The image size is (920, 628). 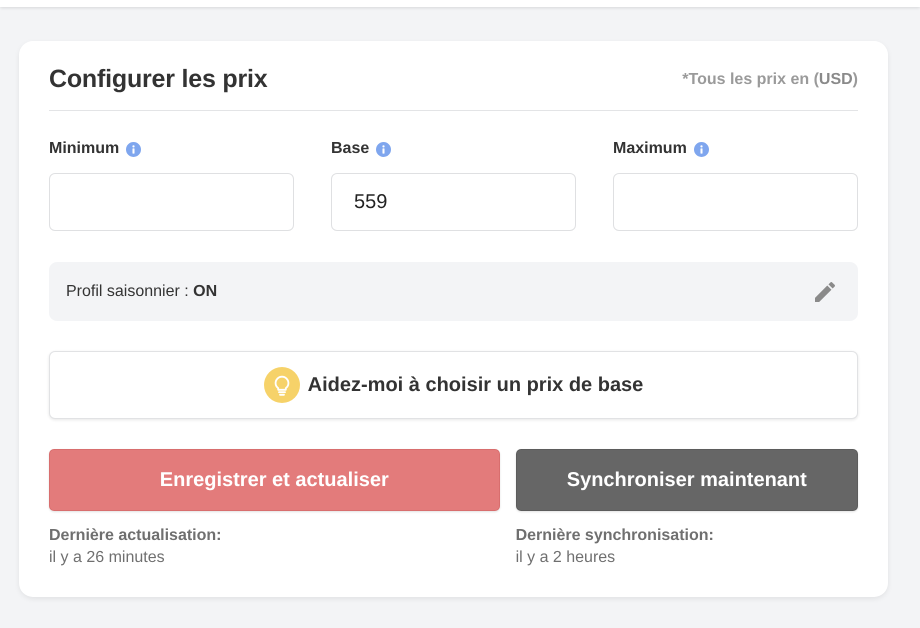 What do you see at coordinates (453, 385) in the screenshot?
I see `help-button: Aidez-moi à choisir un prix de base` at bounding box center [453, 385].